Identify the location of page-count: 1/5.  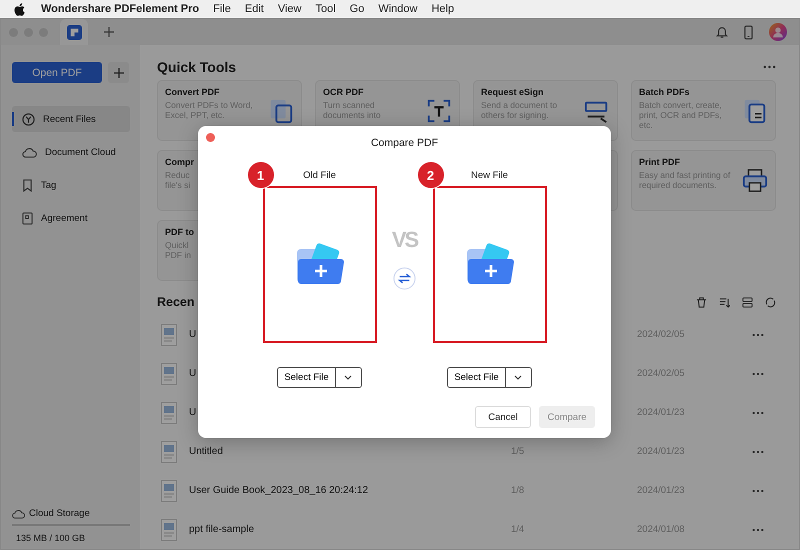
(517, 451).